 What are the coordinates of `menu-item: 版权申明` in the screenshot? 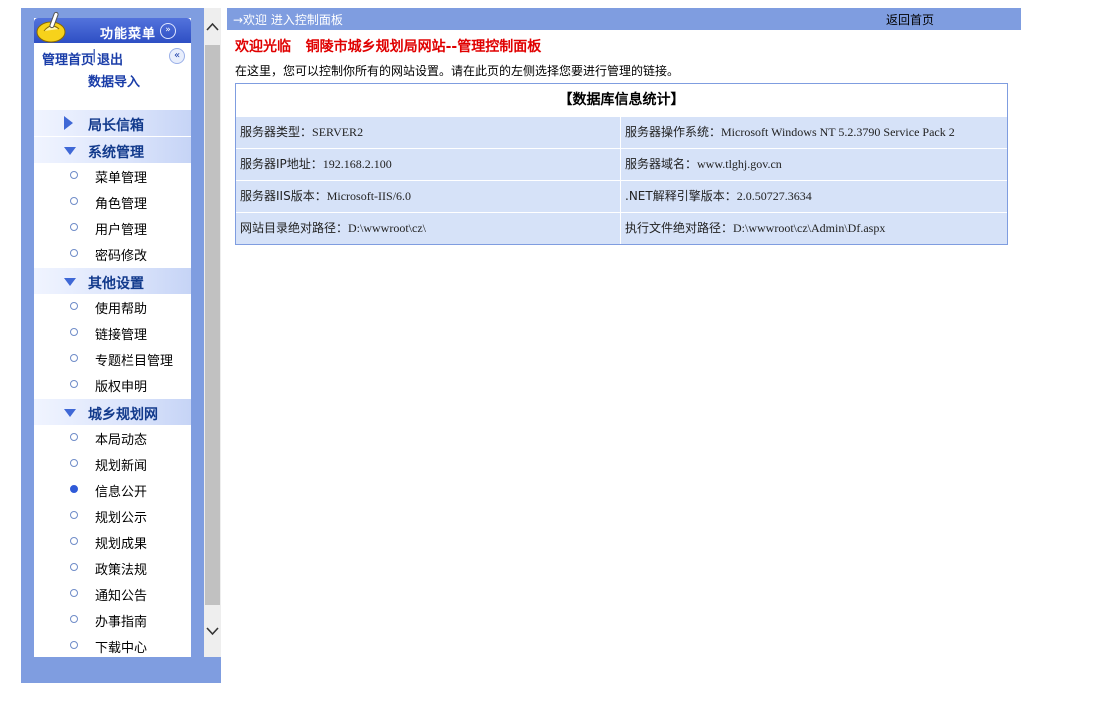 It's located at (112, 384).